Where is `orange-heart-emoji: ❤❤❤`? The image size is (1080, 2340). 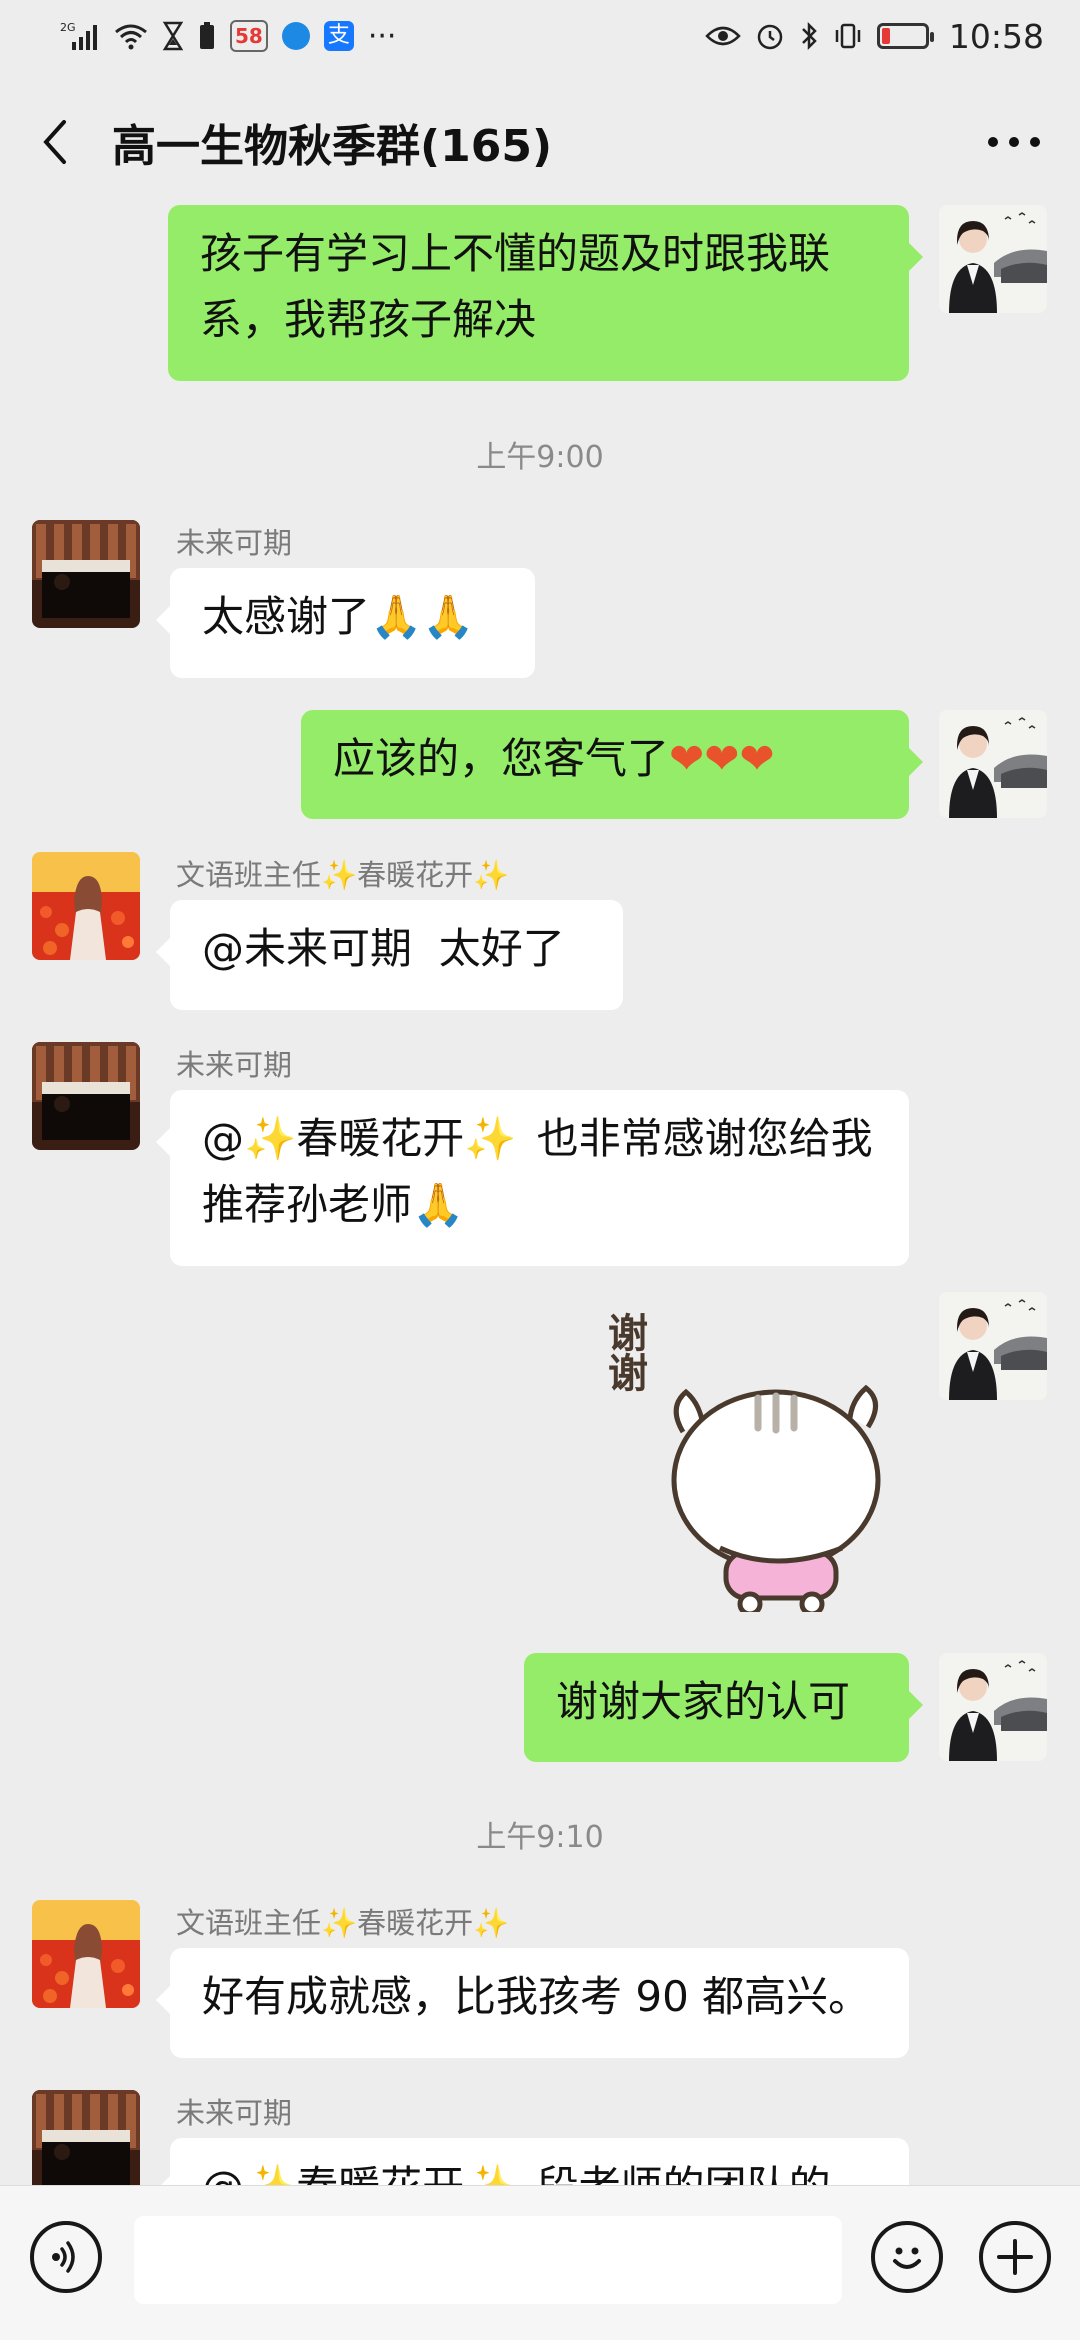 orange-heart-emoji: ❤❤❤ is located at coordinates (722, 758).